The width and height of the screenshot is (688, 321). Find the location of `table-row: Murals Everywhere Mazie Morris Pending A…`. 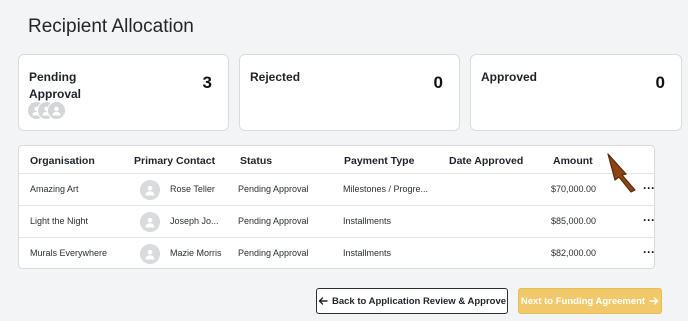

table-row: Murals Everywhere Mazie Morris Pending A… is located at coordinates (337, 253).